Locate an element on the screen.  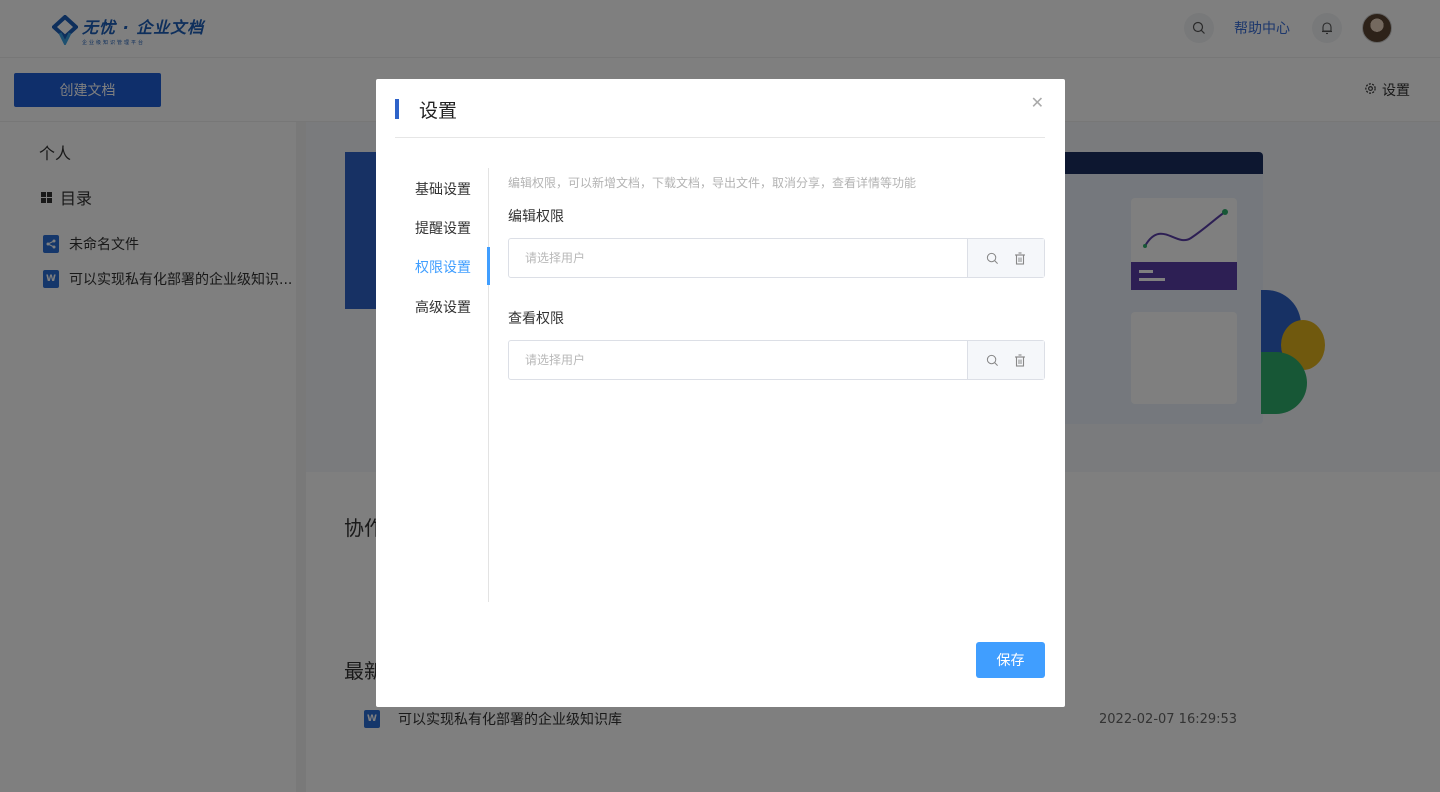
view-permission-field is located at coordinates (776, 360).